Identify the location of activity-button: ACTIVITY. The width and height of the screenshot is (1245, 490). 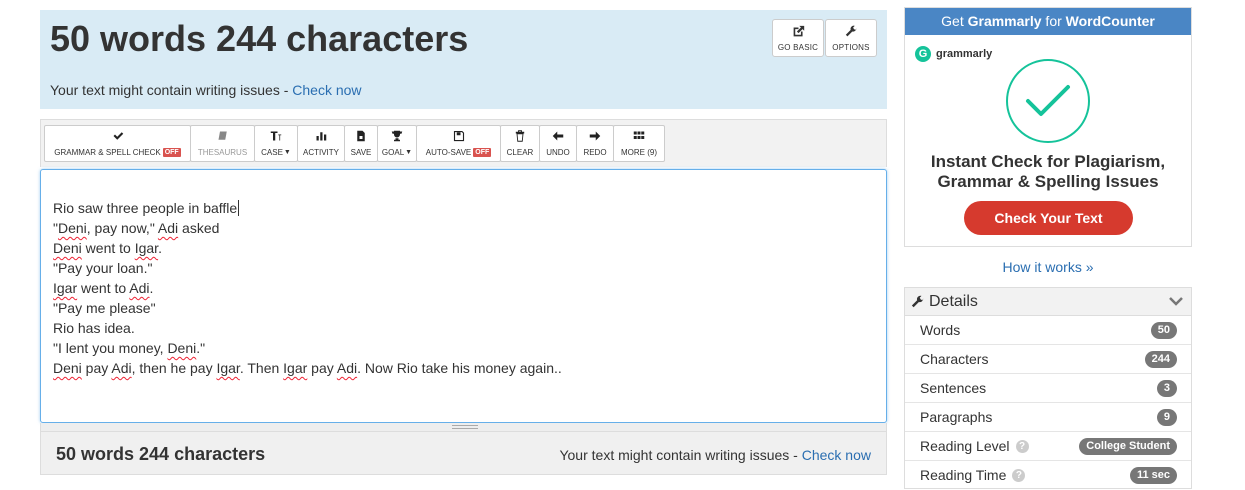
(321, 143).